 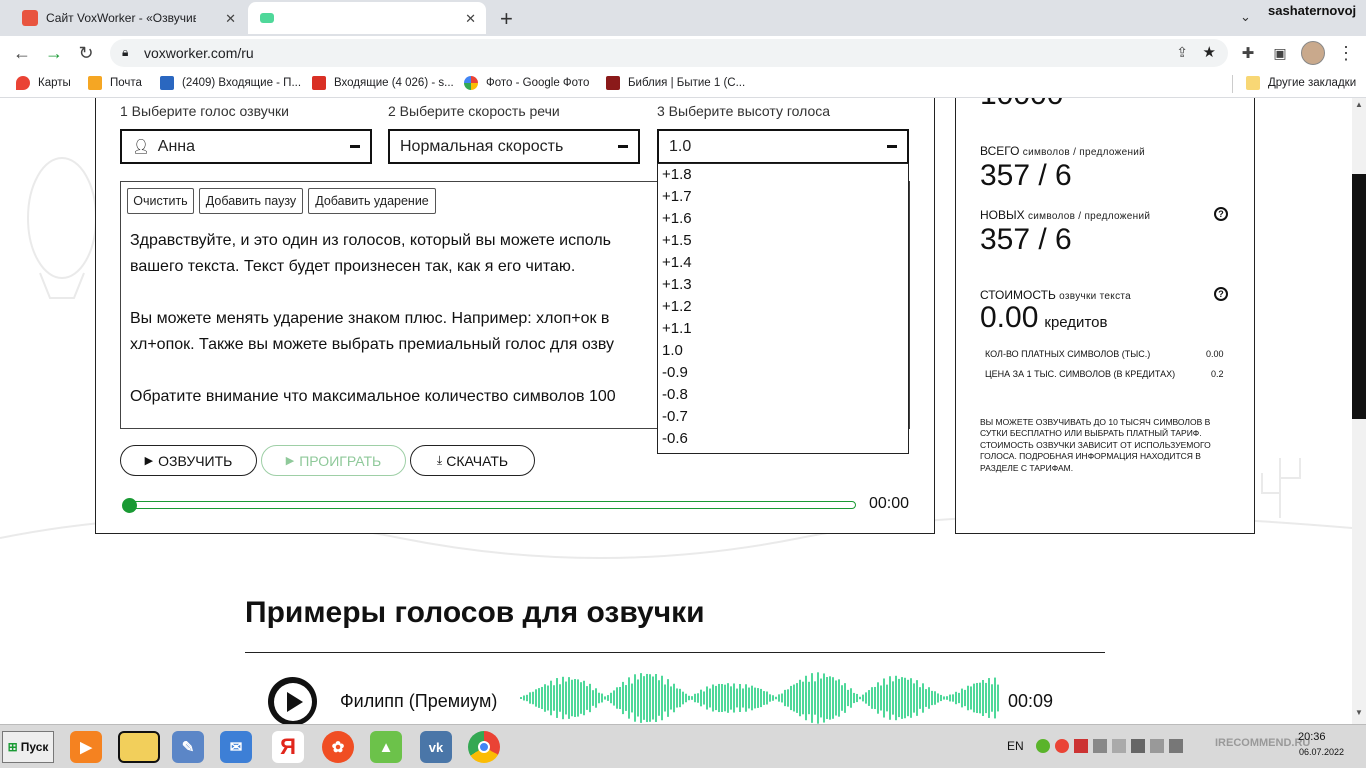 I want to click on tray-device-icon, so click(x=1119, y=746).